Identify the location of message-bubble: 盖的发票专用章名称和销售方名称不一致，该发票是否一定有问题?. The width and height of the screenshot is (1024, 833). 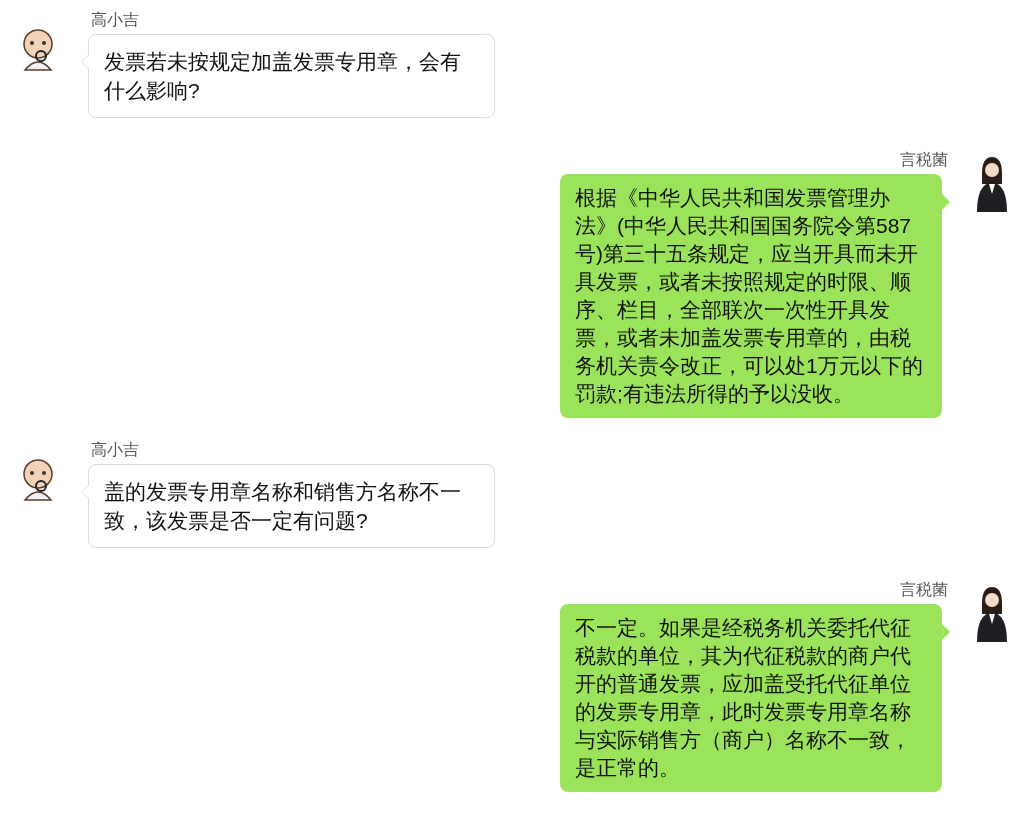
(291, 506).